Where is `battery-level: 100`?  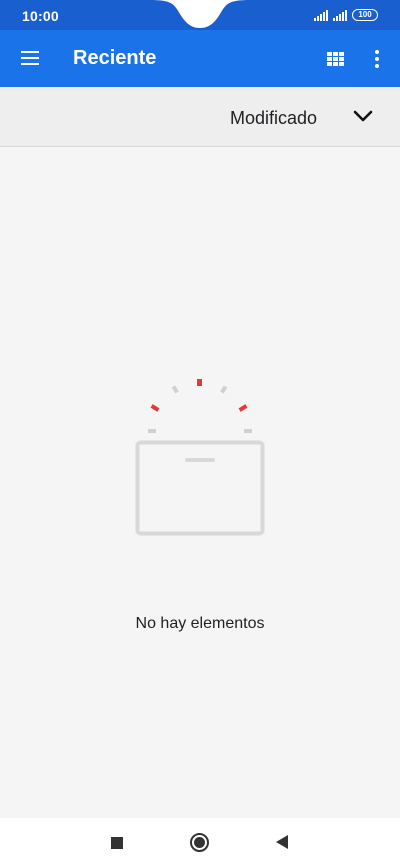 battery-level: 100 is located at coordinates (365, 14).